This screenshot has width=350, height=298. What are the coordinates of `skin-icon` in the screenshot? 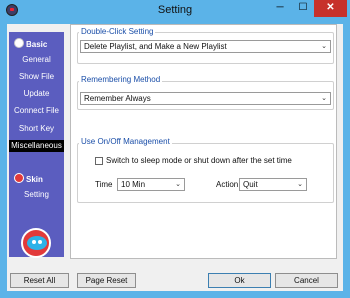 It's located at (19, 178).